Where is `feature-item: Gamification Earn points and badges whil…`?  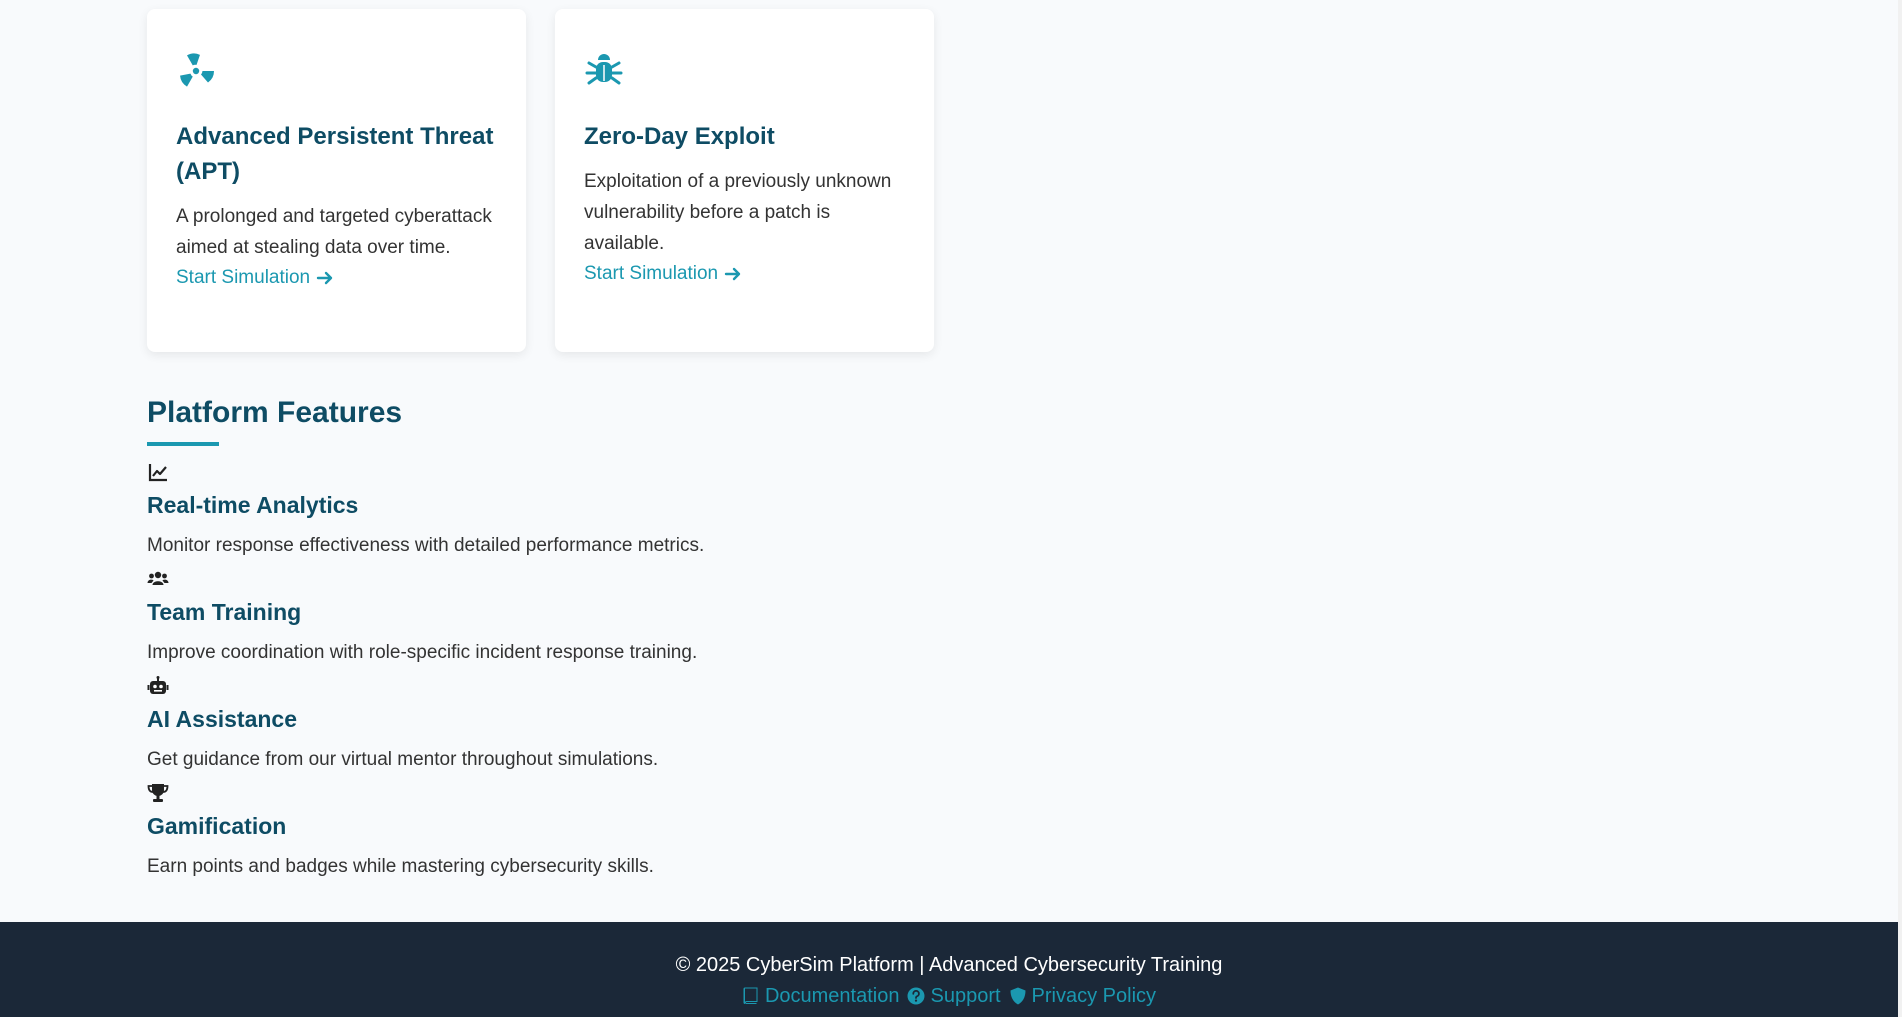
feature-item: Gamification Earn points and badges whil… is located at coordinates (597, 835).